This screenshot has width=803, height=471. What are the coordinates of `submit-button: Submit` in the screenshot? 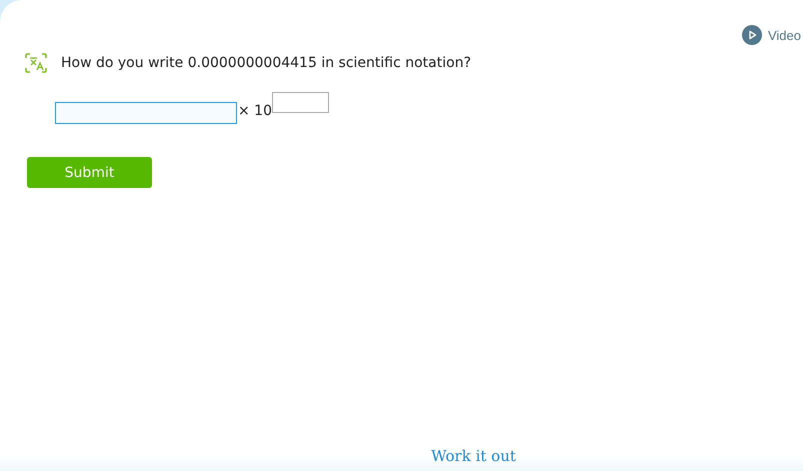 It's located at (89, 172).